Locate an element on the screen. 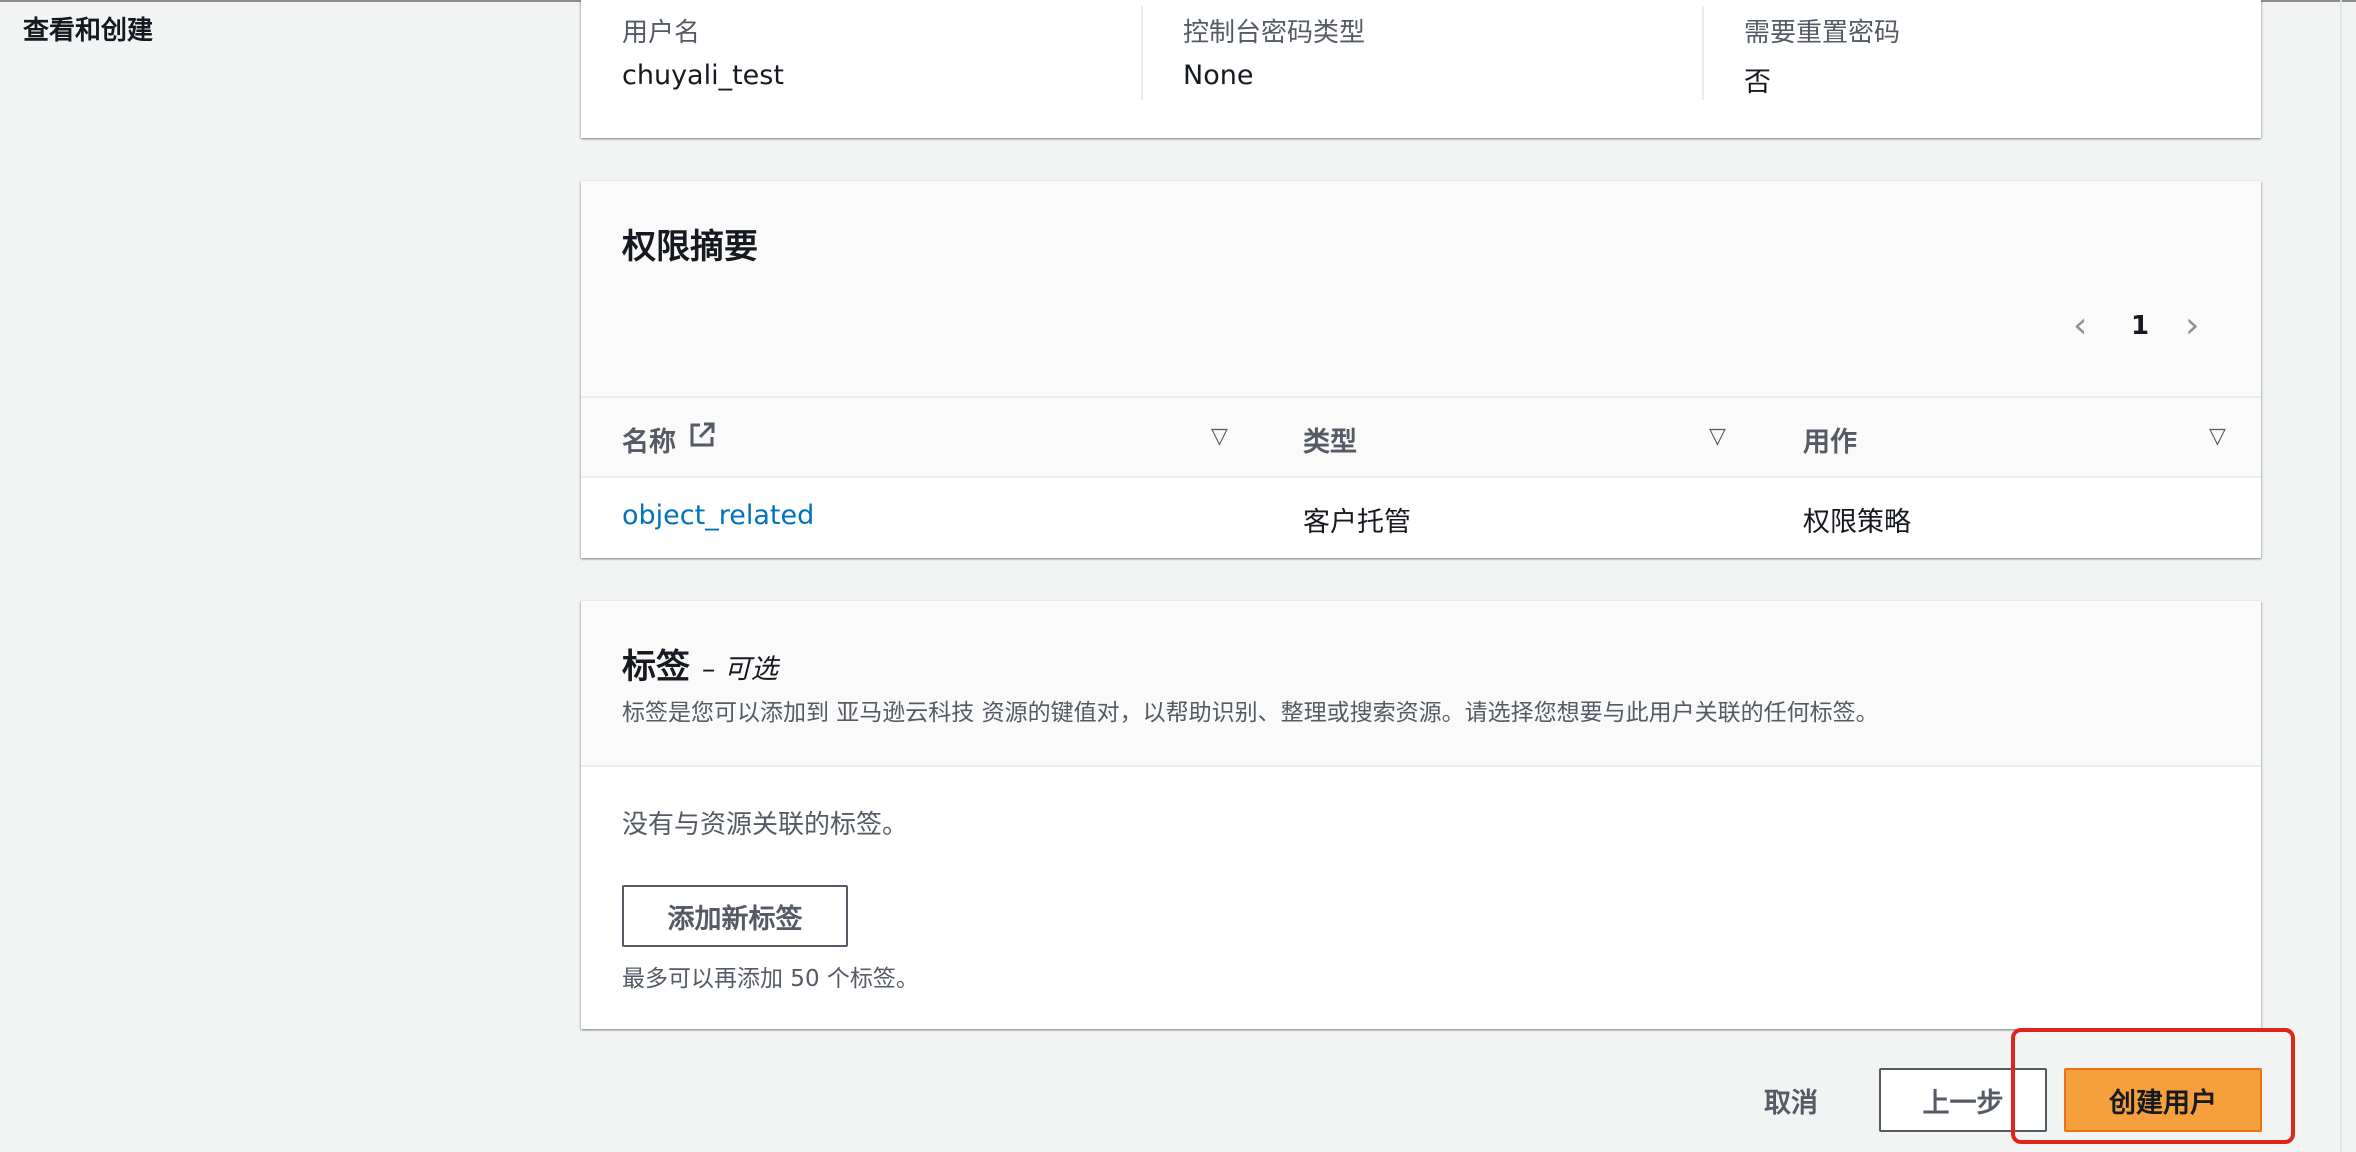 The image size is (2356, 1152). table-header: 名称 ▽ 类型 ▽ 用作 ▽ is located at coordinates (1421, 437).